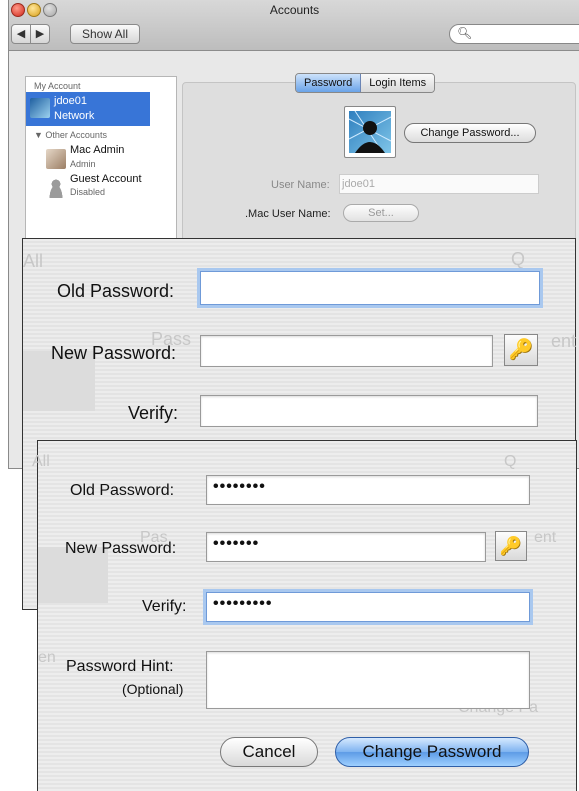 This screenshot has height=791, width=579. I want to click on admin-avatar-icon, so click(56, 159).